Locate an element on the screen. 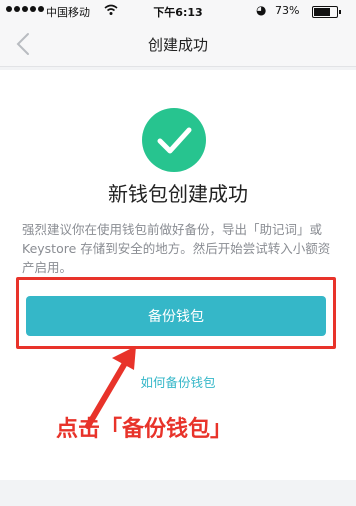 The image size is (356, 506). battery-percentage: 73% is located at coordinates (287, 10).